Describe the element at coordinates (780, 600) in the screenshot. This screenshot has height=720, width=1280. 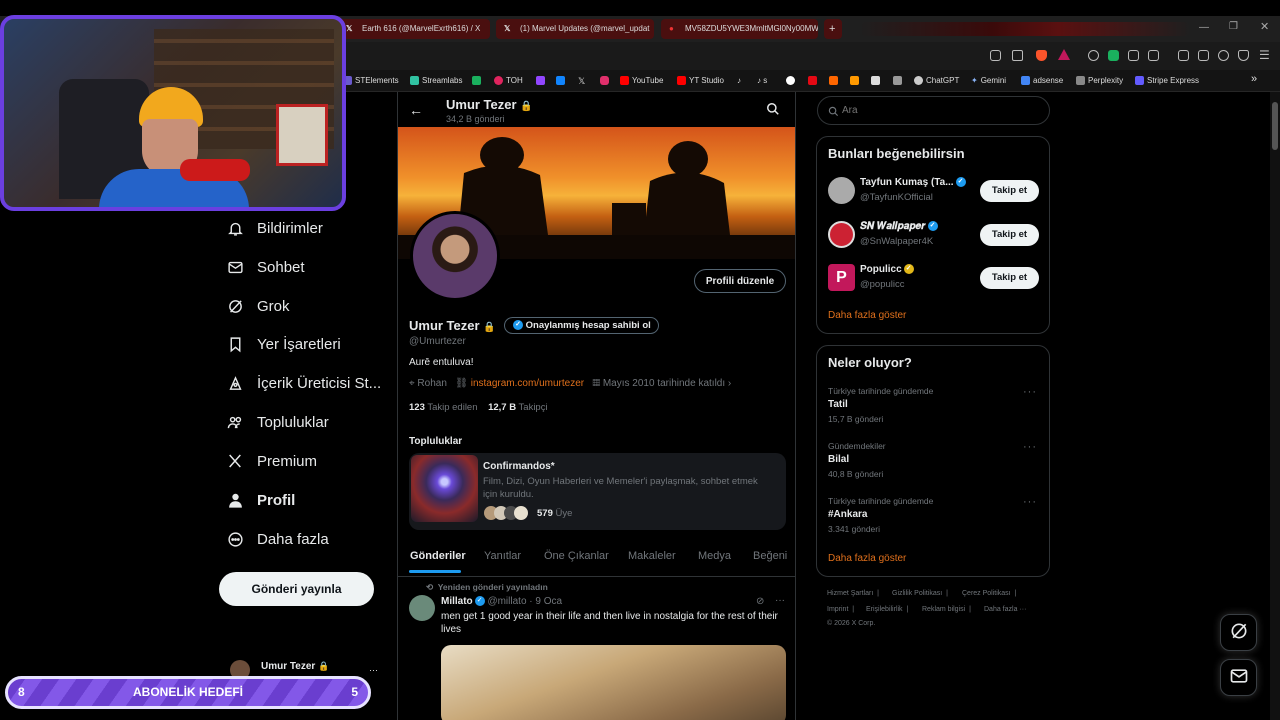
I see `post-more-icon: ···` at that location.